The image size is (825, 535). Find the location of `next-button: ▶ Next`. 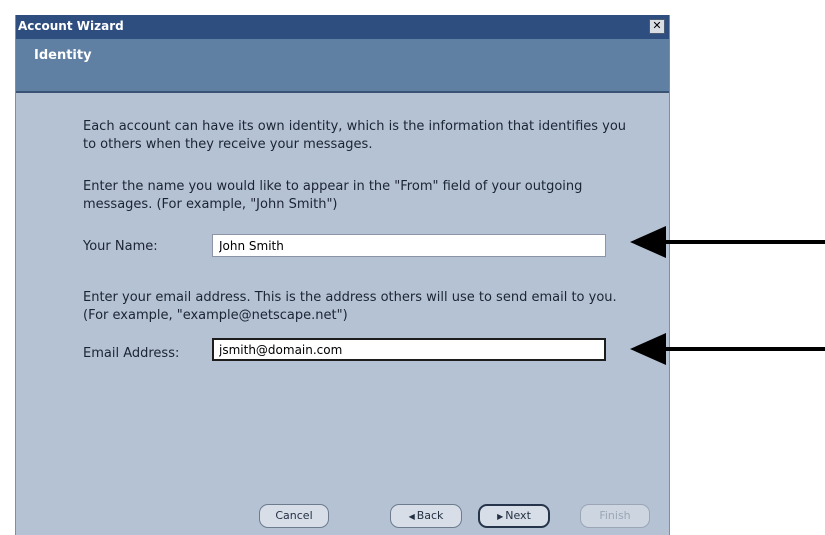

next-button: ▶ Next is located at coordinates (514, 516).